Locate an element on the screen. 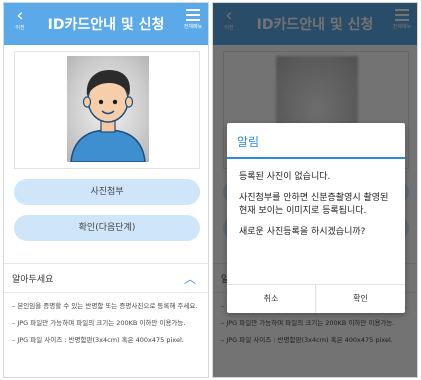 This screenshot has height=380, width=421. dialog-actions: 취소 확인 is located at coordinates (316, 298).